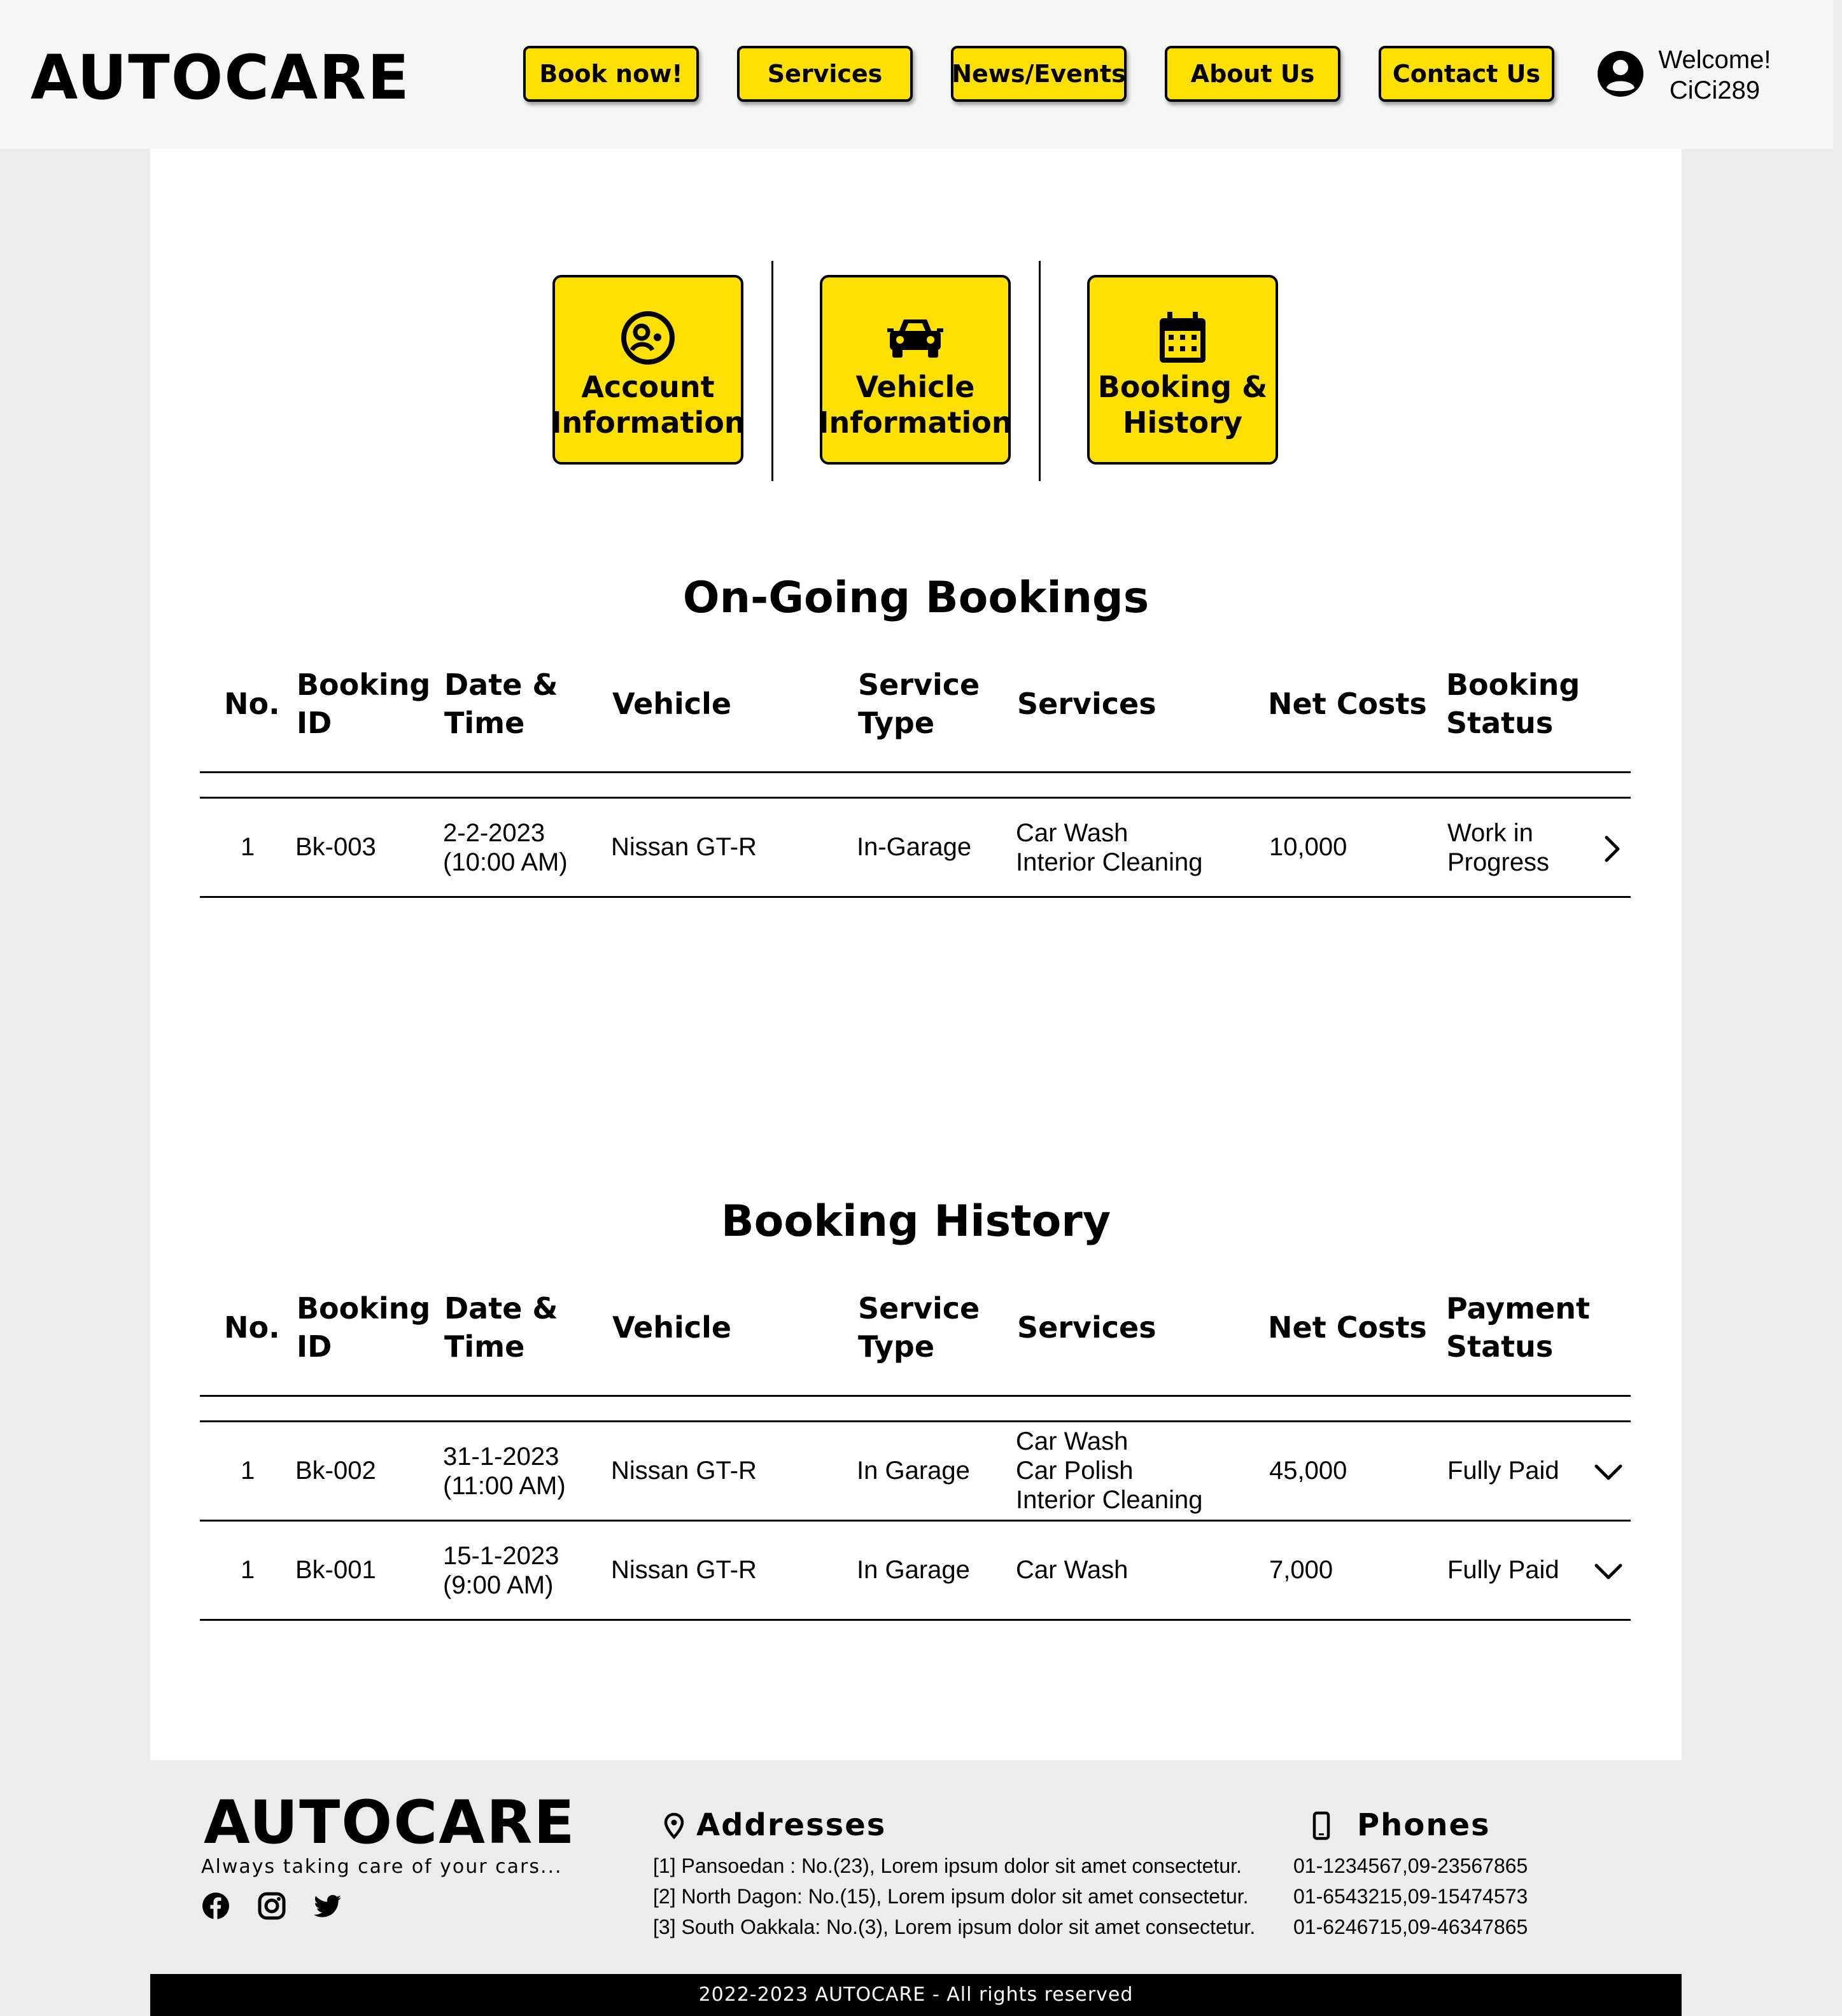 The image size is (1842, 2016). What do you see at coordinates (1321, 1825) in the screenshot?
I see `phone-icon` at bounding box center [1321, 1825].